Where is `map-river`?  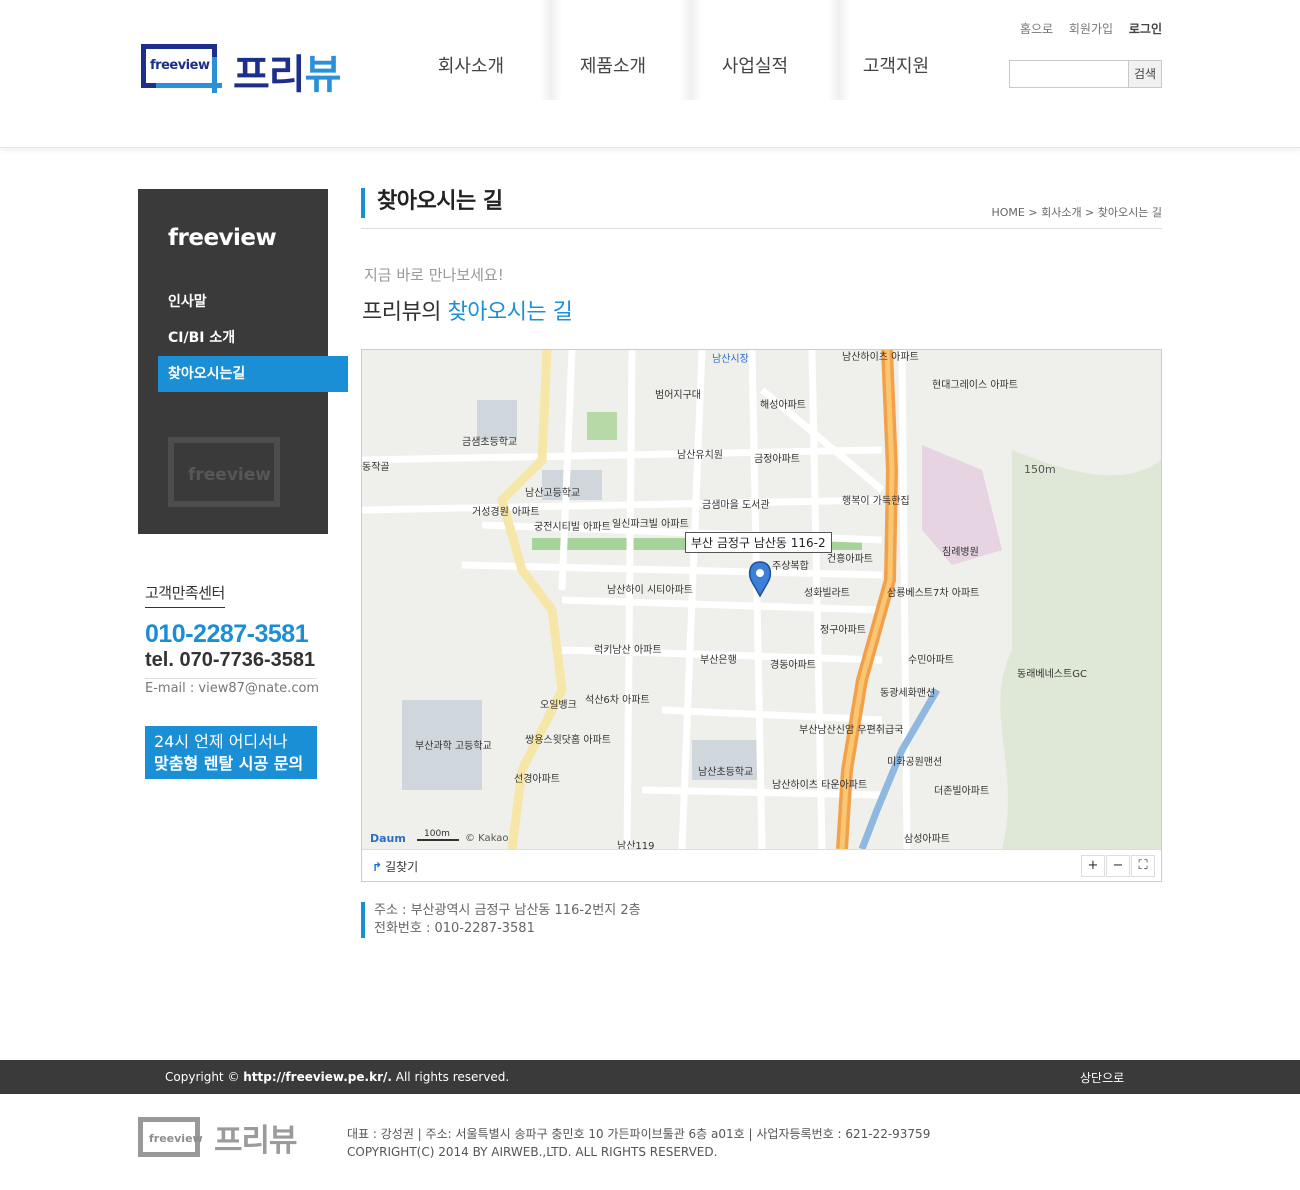
map-river is located at coordinates (899, 768).